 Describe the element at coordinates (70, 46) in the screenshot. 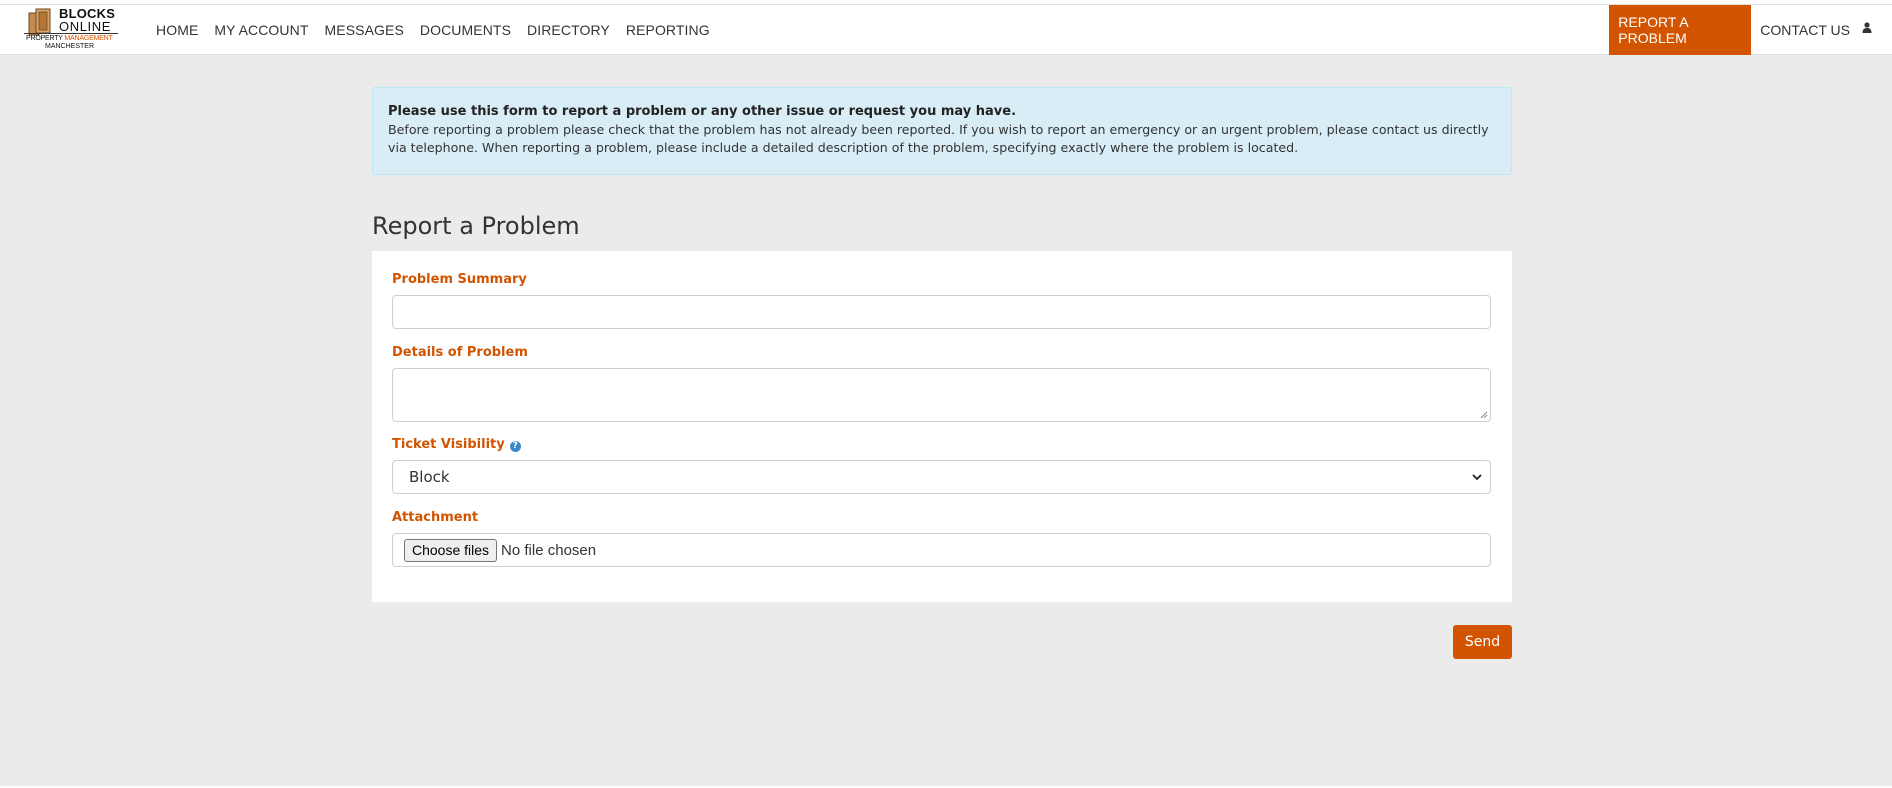

I see `brand-city: MANCHESTER` at that location.